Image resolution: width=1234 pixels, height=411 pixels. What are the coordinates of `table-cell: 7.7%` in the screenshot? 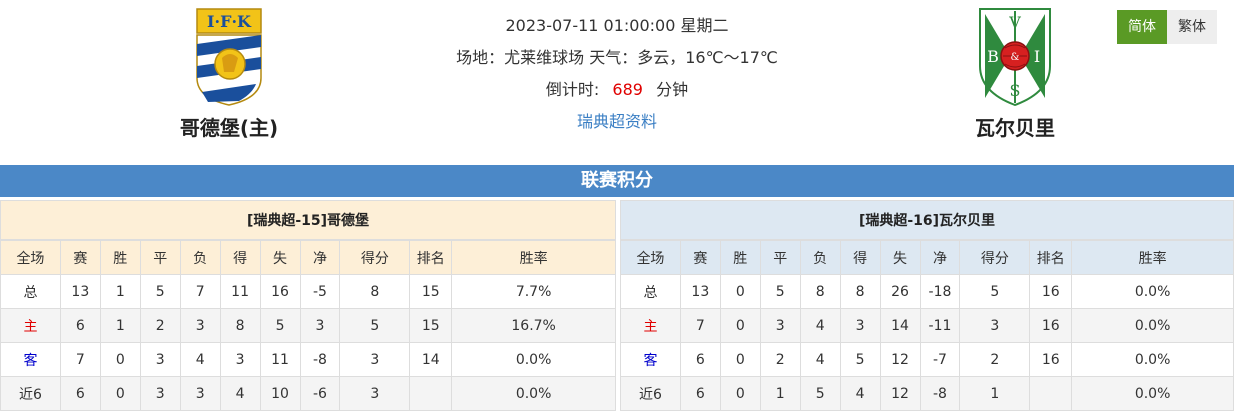 It's located at (533, 291).